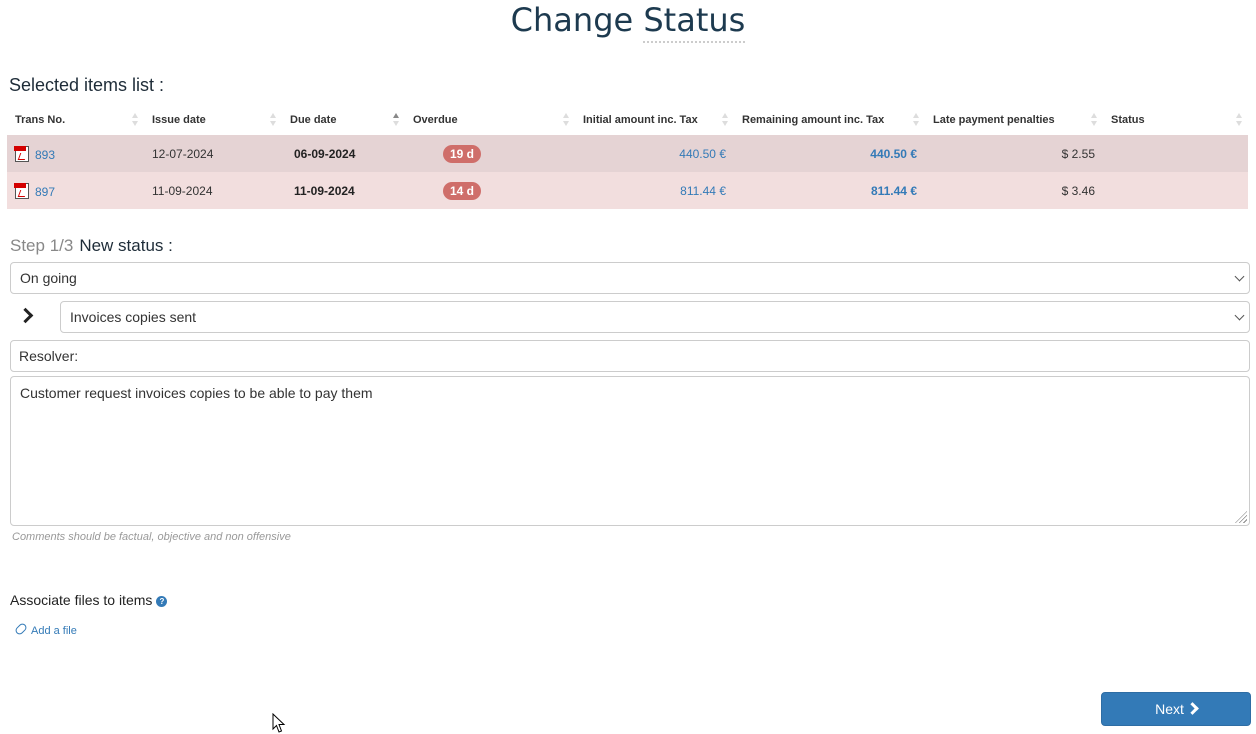  I want to click on substatus-select-value: Invoices copies sent, so click(133, 317).